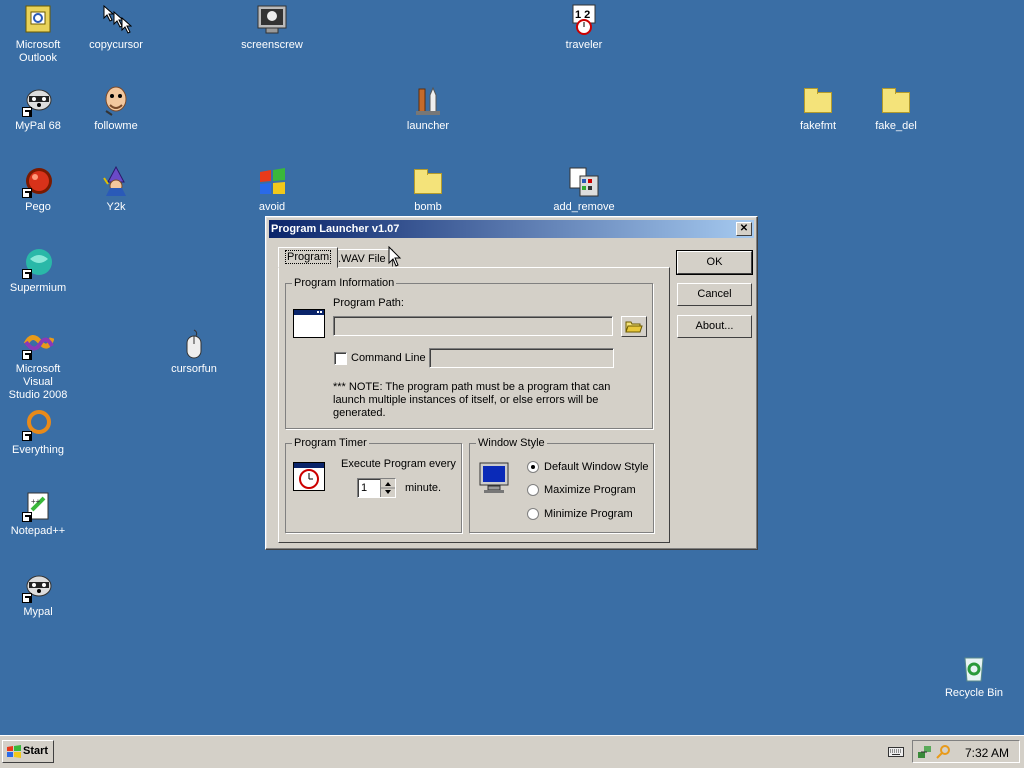 The height and width of the screenshot is (768, 1024). I want to click on dialog-titlebar: Program Launcher v1.07 ✕, so click(511, 229).